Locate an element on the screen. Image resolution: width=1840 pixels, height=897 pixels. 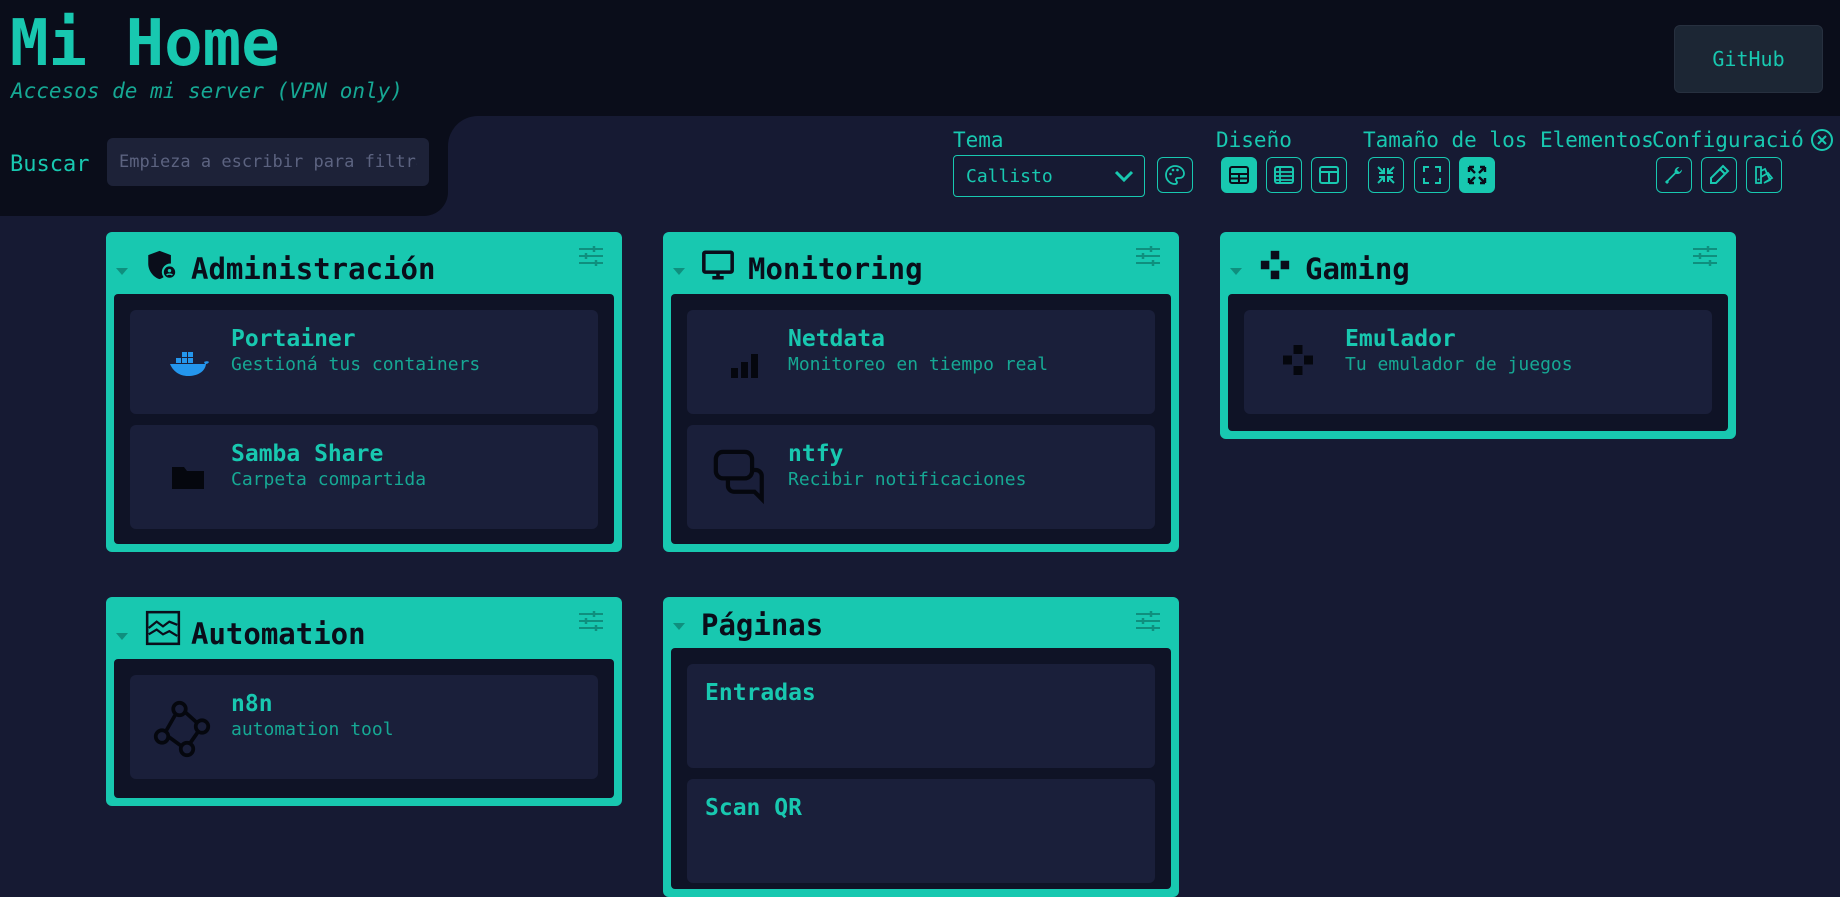
size-large-button is located at coordinates (1477, 175).